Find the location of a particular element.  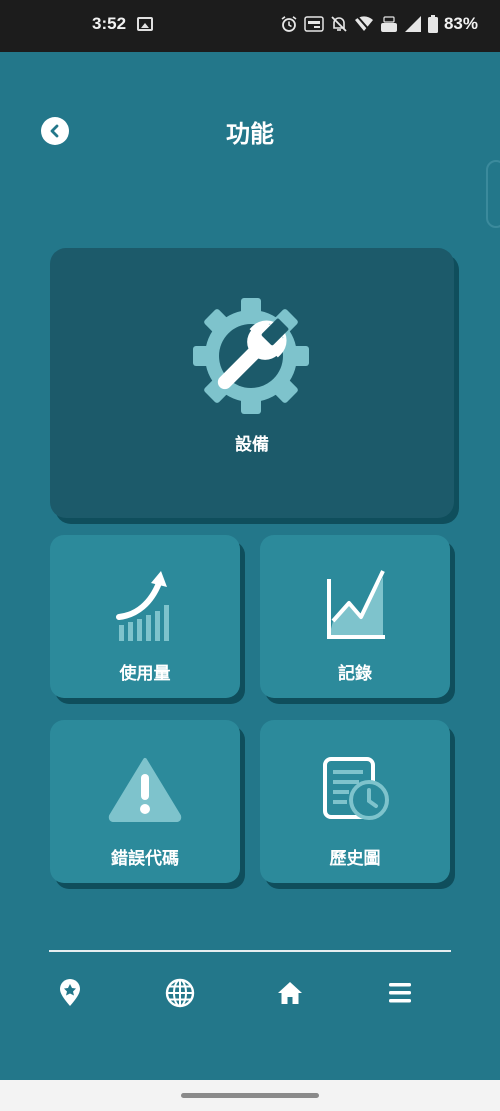

area-chart-icon is located at coordinates (356, 604).